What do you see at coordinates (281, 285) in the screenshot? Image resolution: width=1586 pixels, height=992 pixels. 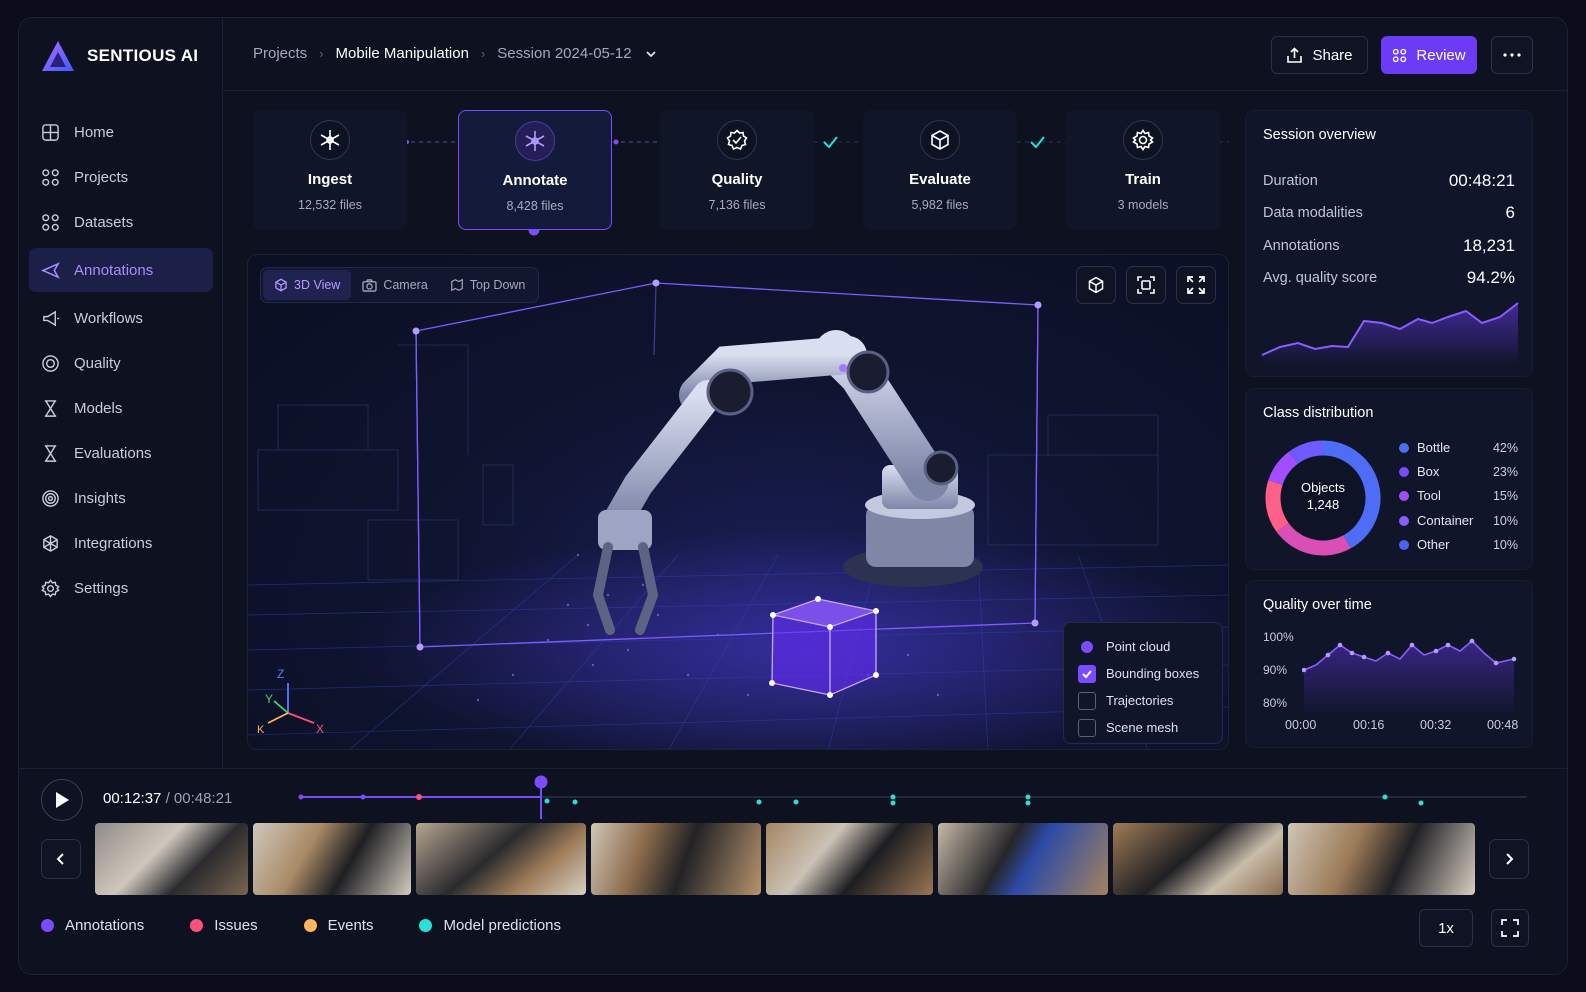 I see `cube-icon` at bounding box center [281, 285].